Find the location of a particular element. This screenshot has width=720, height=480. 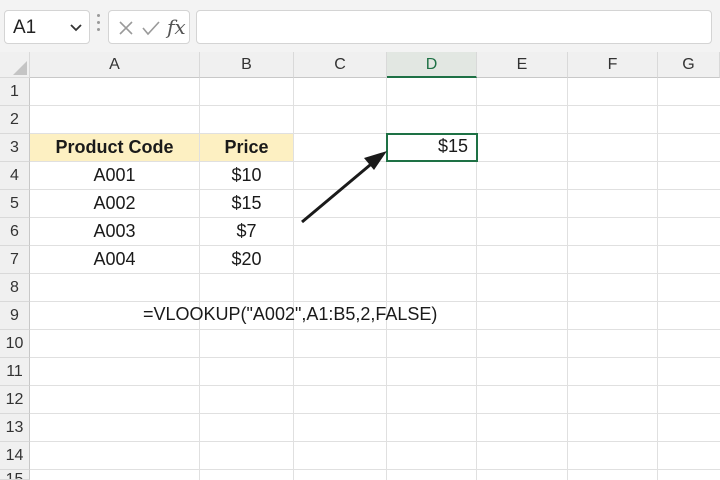

column-header-a: A is located at coordinates (115, 65).